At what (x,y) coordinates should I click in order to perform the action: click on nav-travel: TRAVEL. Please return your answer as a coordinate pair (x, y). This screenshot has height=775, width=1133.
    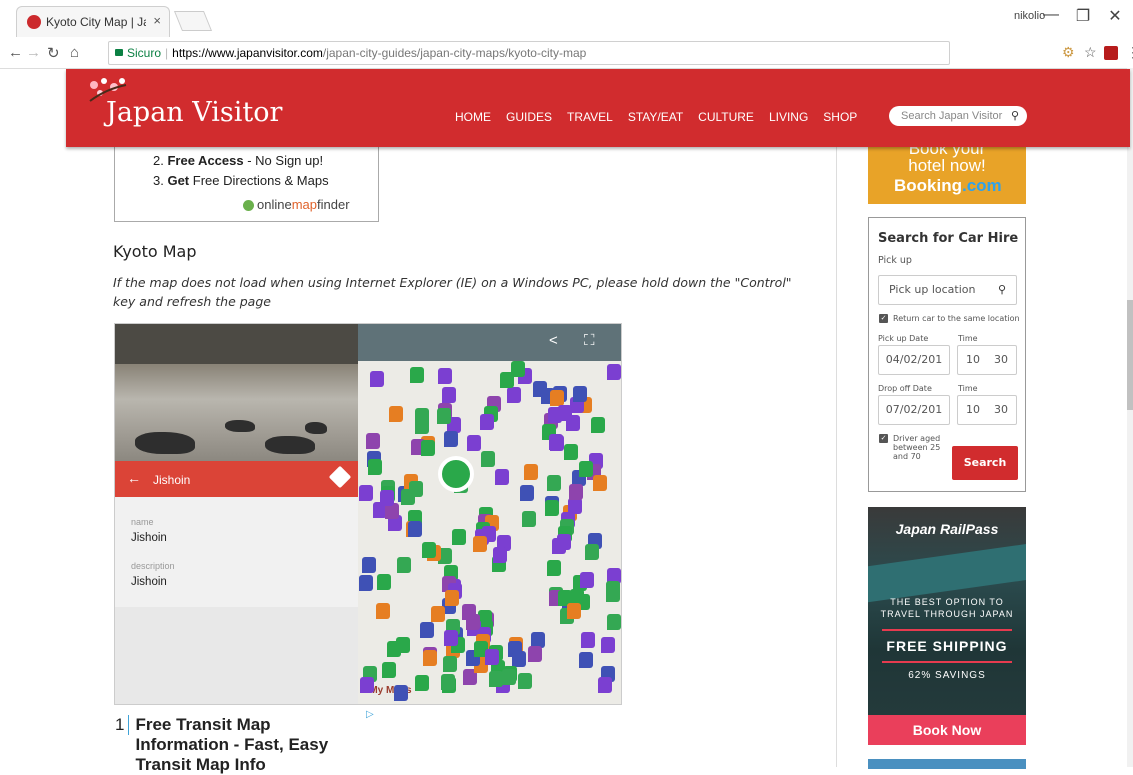
    Looking at the image, I should click on (590, 117).